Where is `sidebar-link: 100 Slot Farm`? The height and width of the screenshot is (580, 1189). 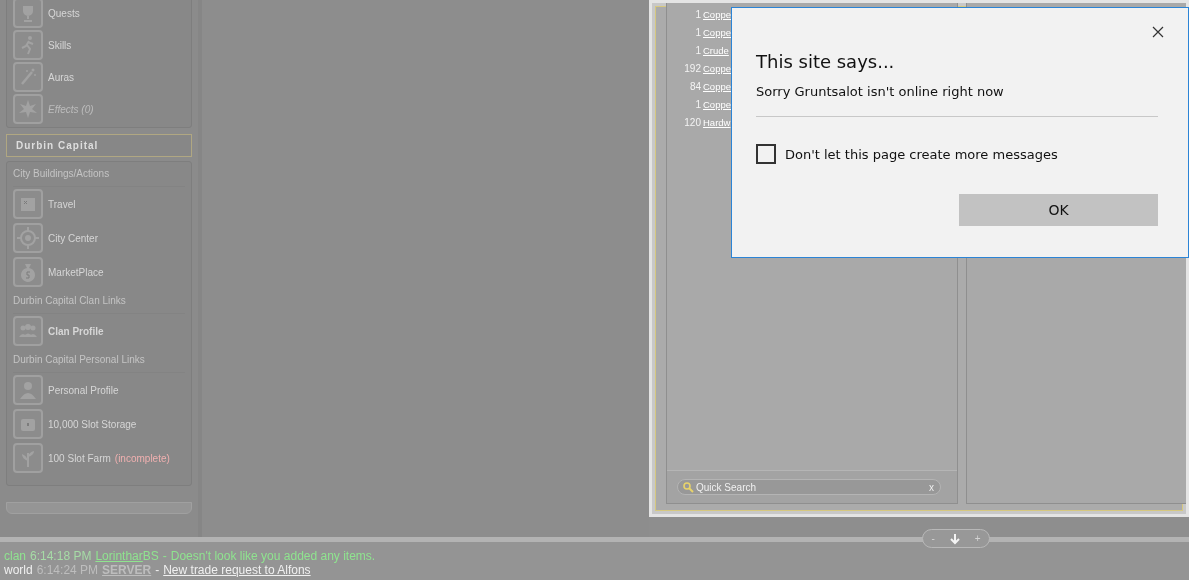 sidebar-link: 100 Slot Farm is located at coordinates (79, 458).